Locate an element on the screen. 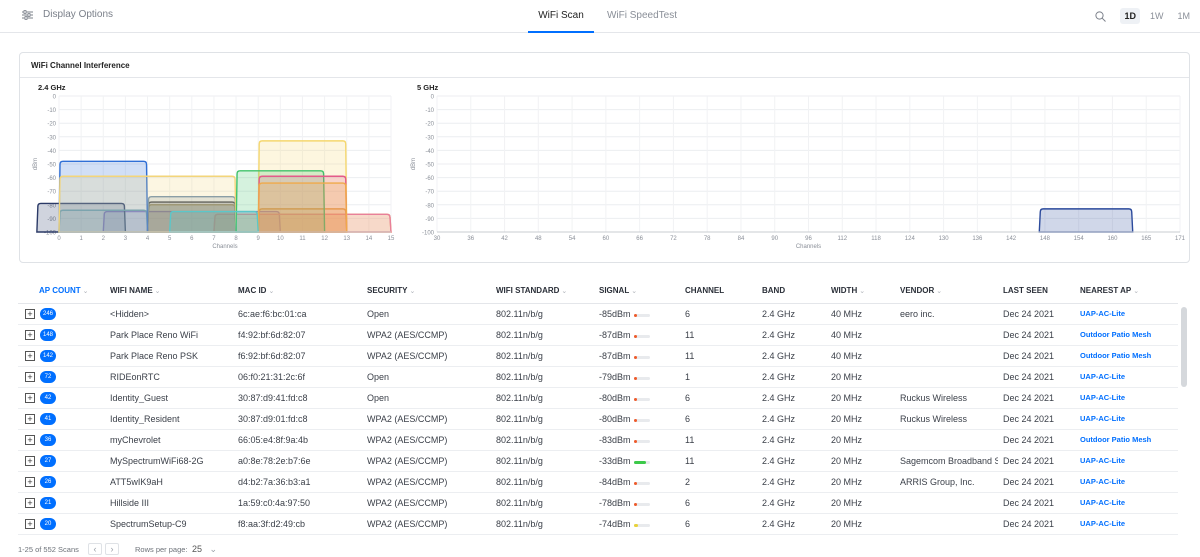  table-scrollbar is located at coordinates (1184, 347).